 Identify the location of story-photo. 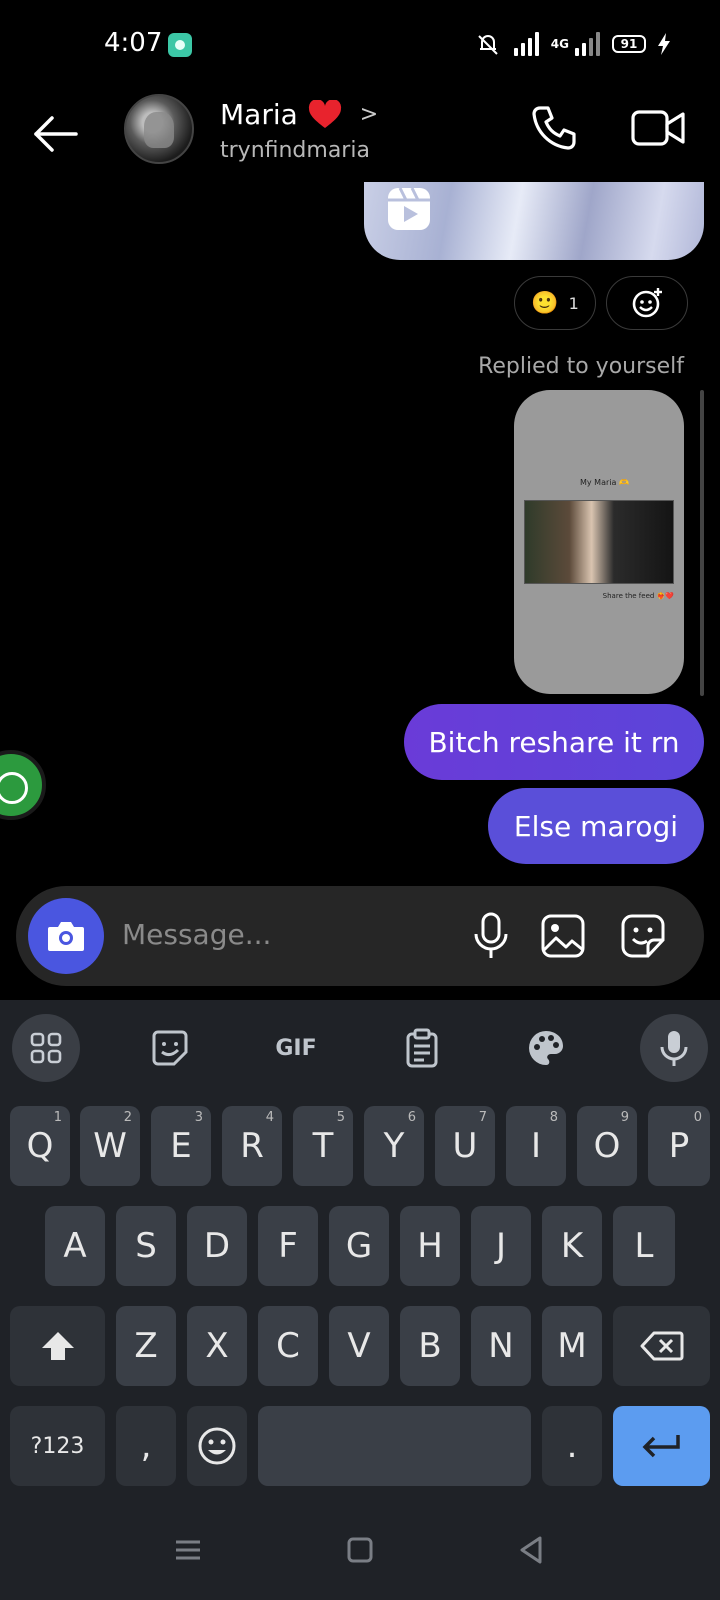
(599, 542).